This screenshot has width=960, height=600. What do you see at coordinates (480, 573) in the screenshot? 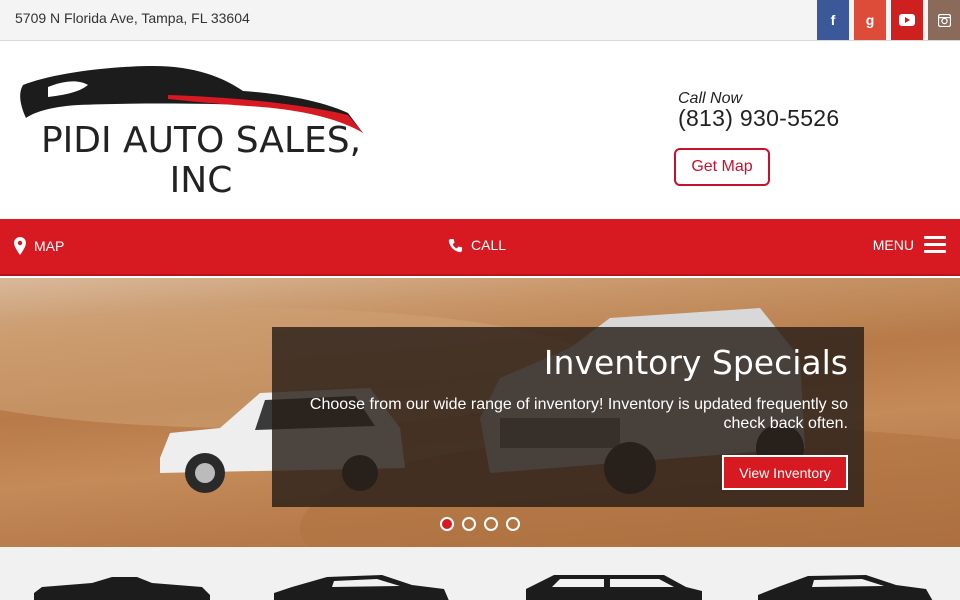
I see `vehicle-type-strip` at bounding box center [480, 573].